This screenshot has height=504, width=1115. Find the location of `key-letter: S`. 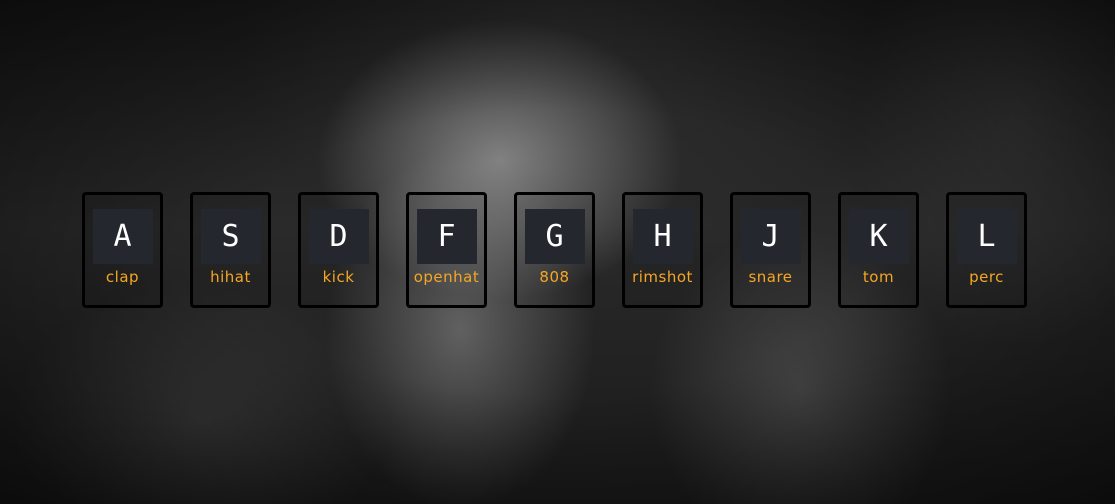

key-letter: S is located at coordinates (230, 236).